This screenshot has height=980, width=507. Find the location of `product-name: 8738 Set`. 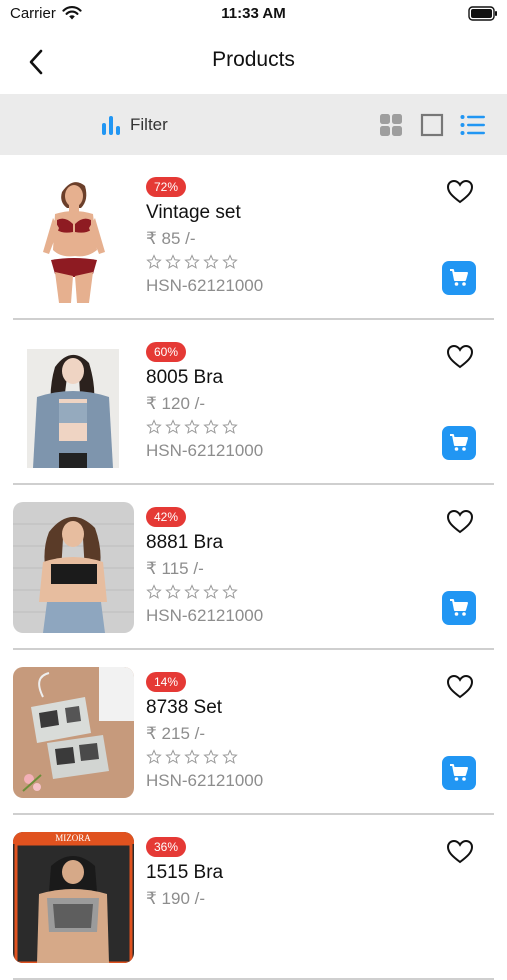

product-name: 8738 Set is located at coordinates (184, 708).